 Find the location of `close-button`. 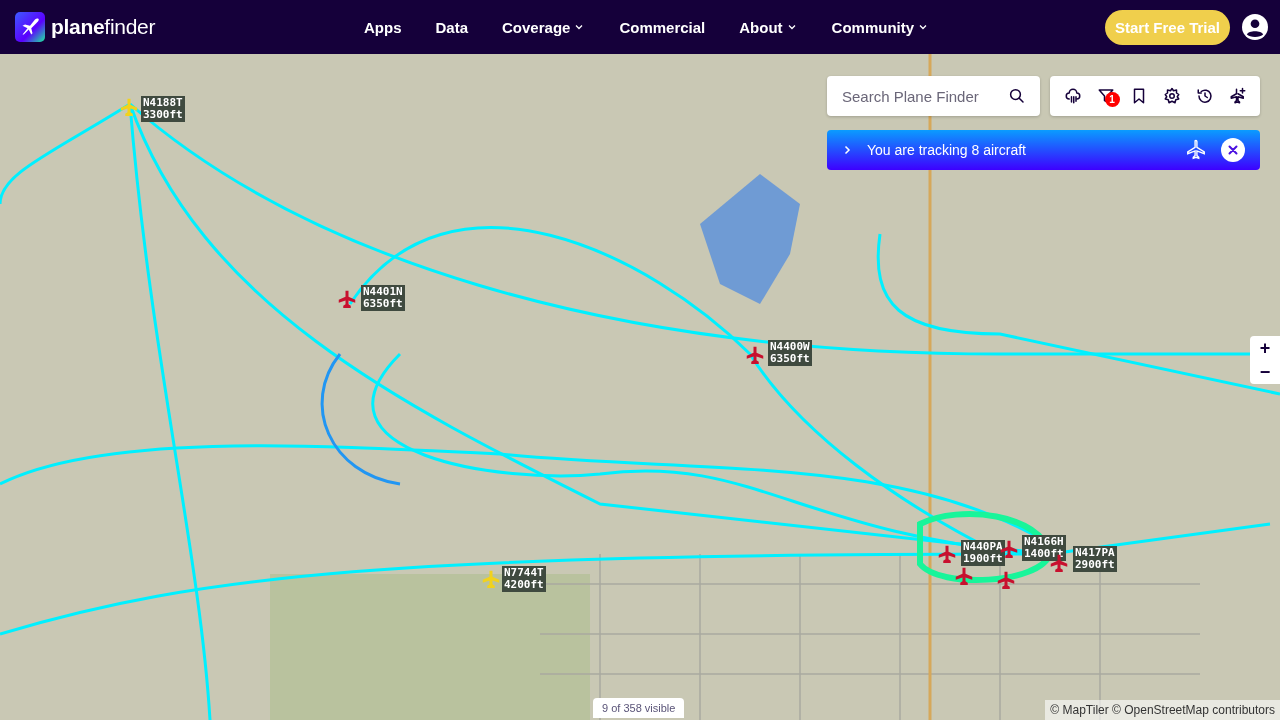

close-button is located at coordinates (1233, 150).